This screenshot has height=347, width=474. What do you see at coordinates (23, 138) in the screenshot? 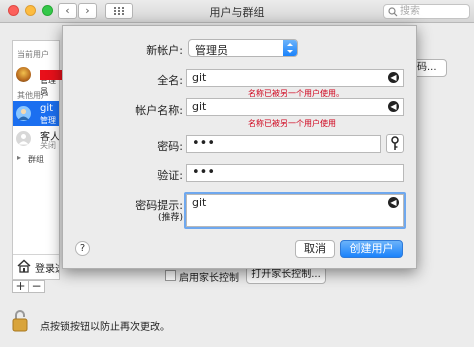
I see `guest-avatar-icon` at bounding box center [23, 138].